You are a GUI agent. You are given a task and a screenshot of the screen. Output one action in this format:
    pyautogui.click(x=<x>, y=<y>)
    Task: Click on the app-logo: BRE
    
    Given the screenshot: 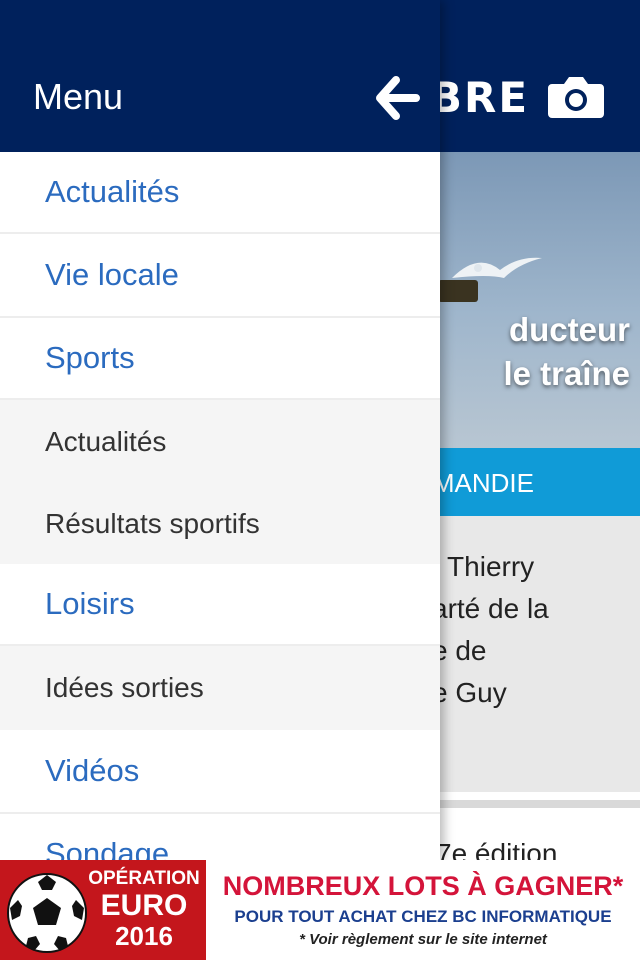 What is the action you would take?
    pyautogui.click(x=480, y=97)
    